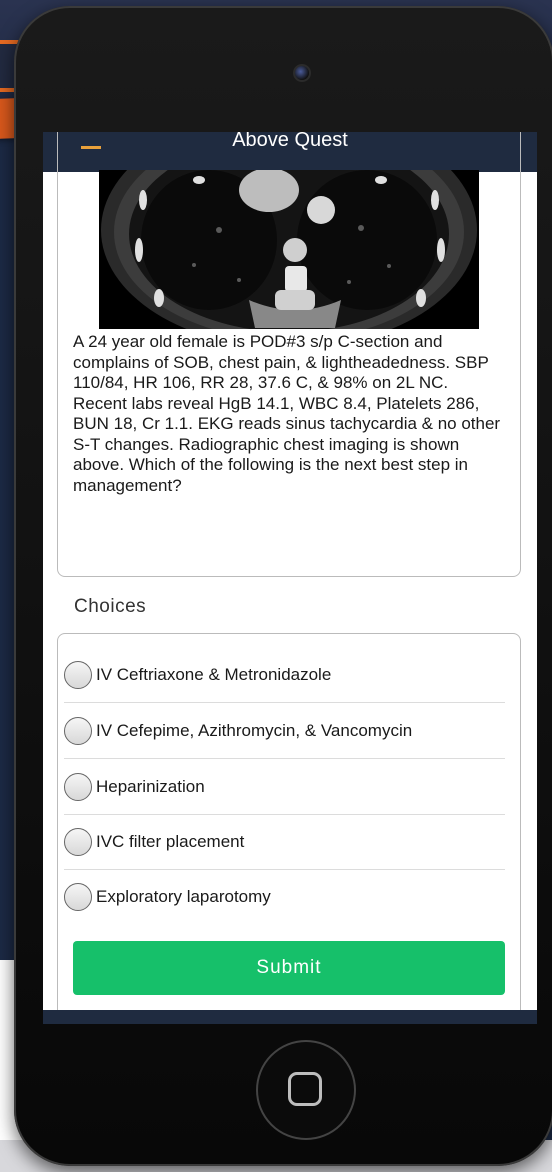  I want to click on camera-icon, so click(302, 73).